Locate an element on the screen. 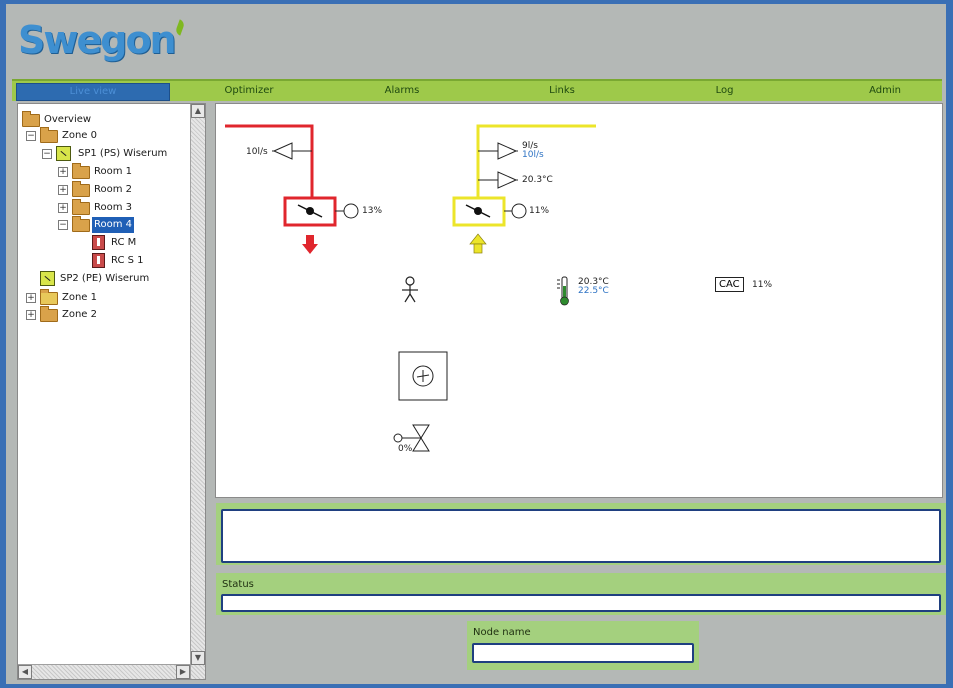 The image size is (953, 688). message-panel is located at coordinates (581, 534).